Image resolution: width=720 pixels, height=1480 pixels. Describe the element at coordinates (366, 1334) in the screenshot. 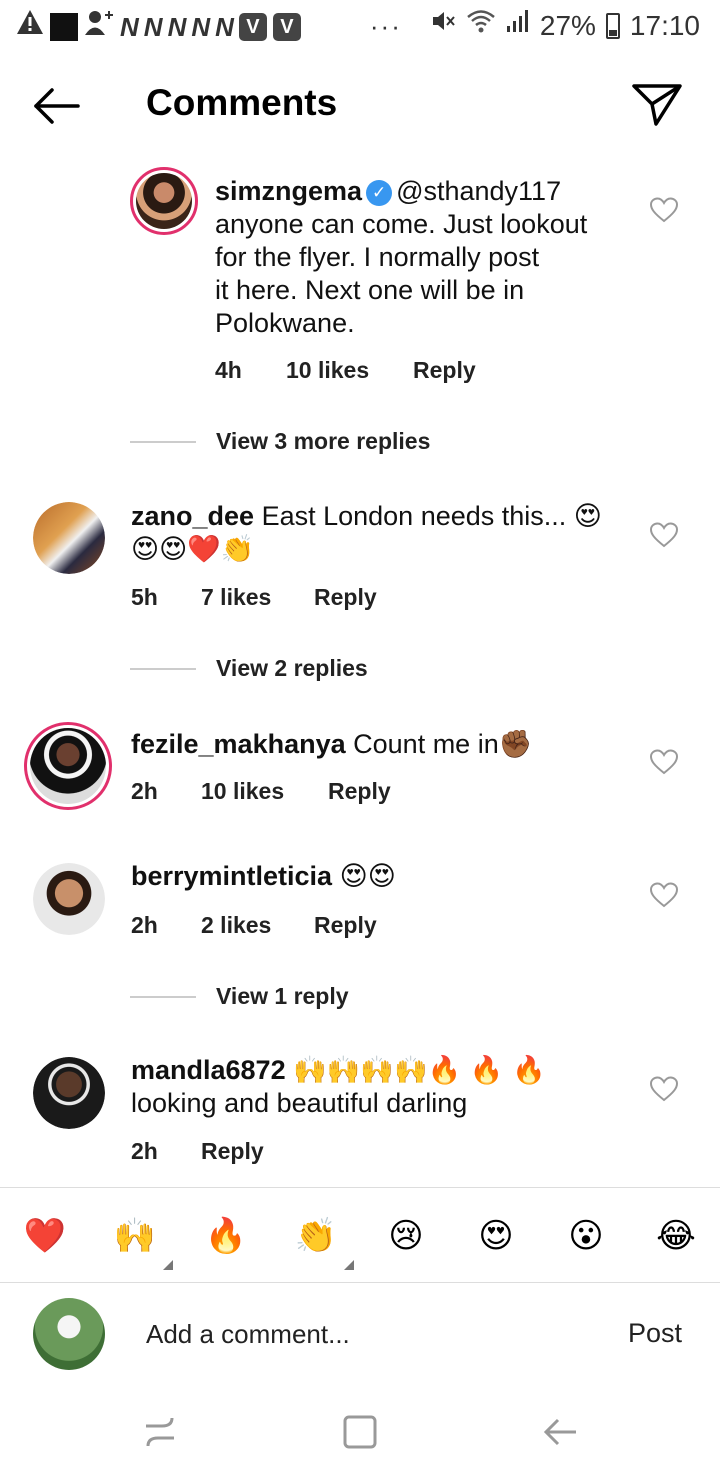

I see `comment-input` at that location.